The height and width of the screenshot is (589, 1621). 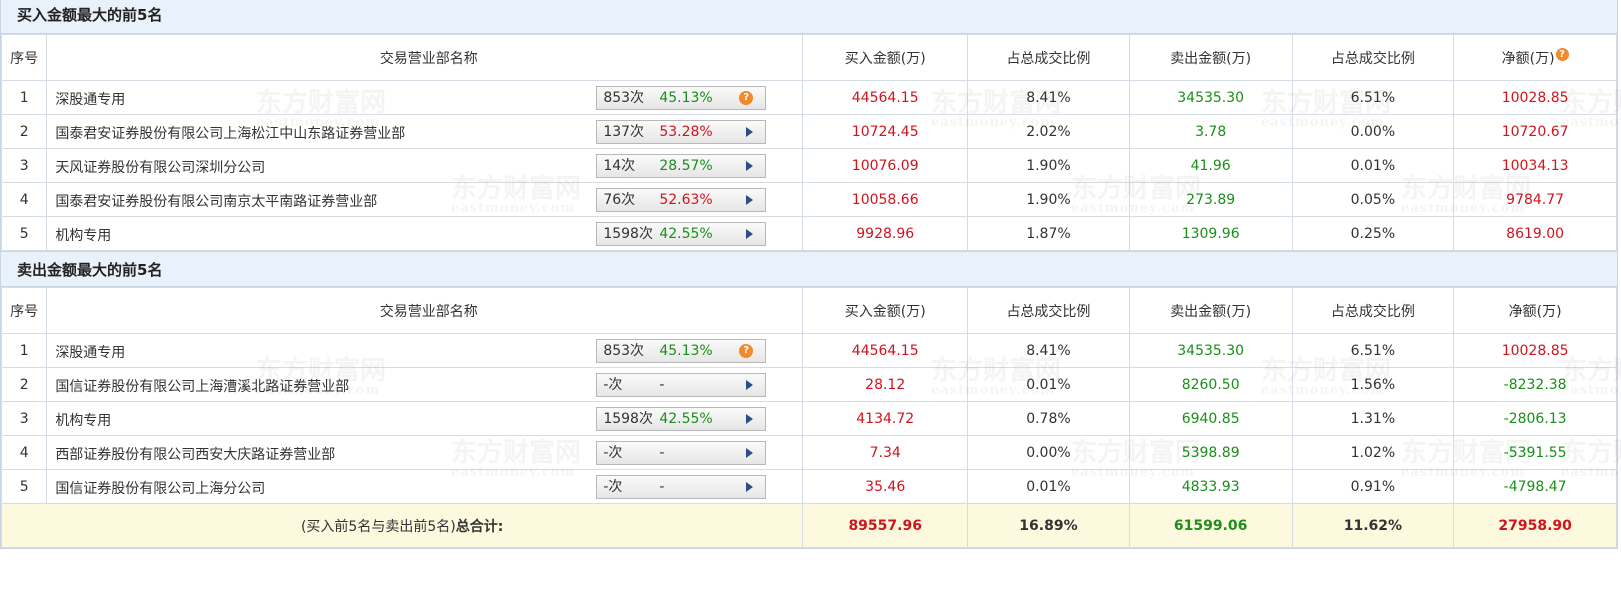 I want to click on row-index: 2, so click(x=24, y=131).